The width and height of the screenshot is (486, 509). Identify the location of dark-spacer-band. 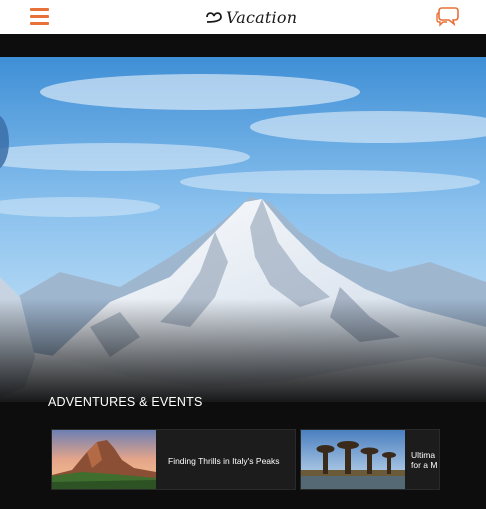
(243, 45).